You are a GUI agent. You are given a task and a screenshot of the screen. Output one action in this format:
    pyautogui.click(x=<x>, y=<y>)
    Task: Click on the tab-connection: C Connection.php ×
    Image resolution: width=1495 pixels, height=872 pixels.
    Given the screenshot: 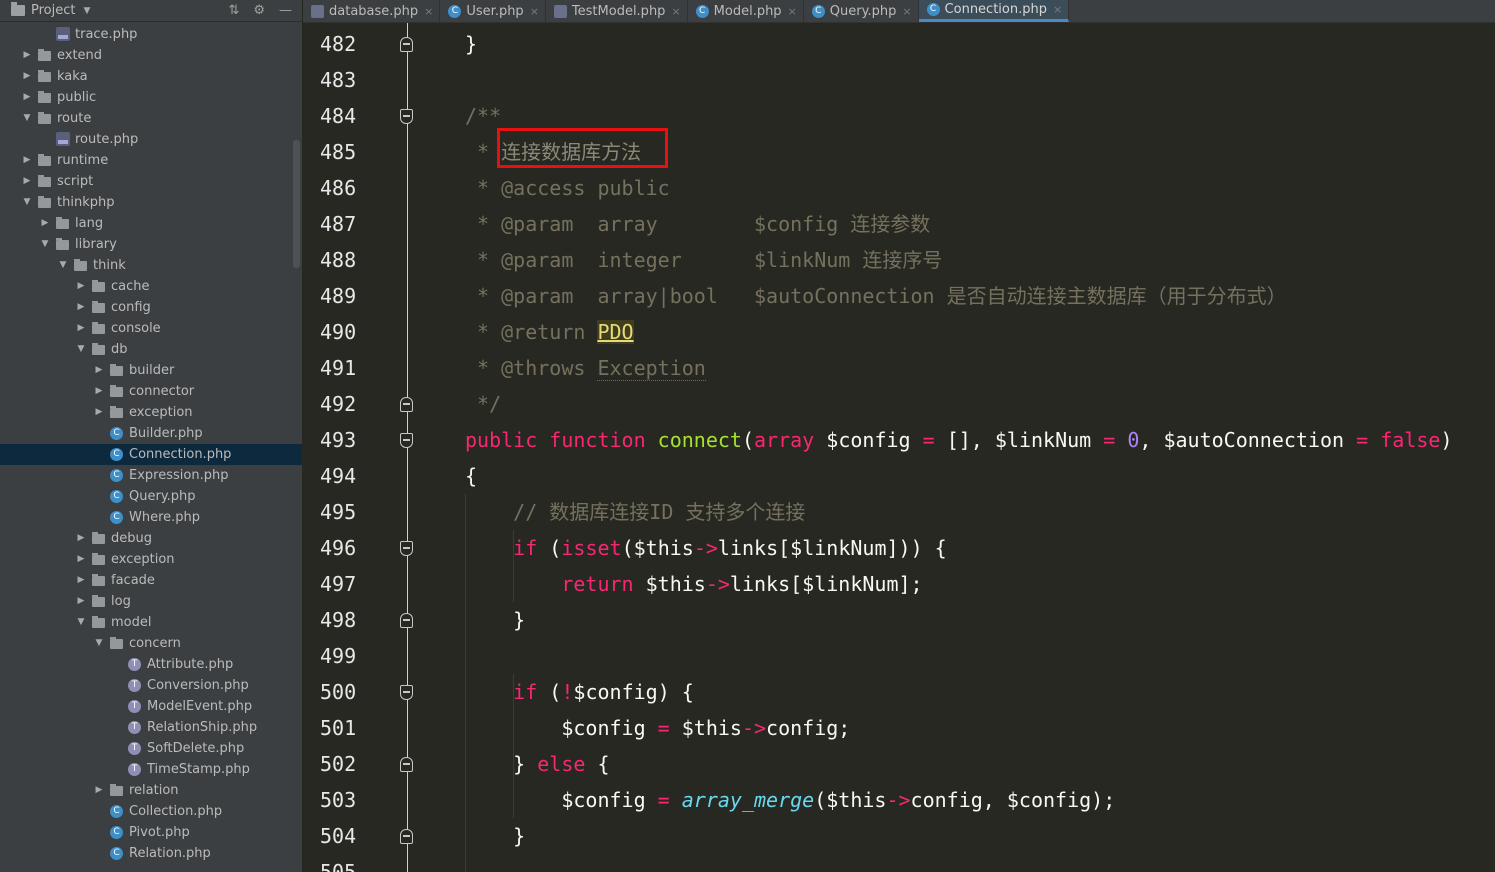 What is the action you would take?
    pyautogui.click(x=994, y=11)
    